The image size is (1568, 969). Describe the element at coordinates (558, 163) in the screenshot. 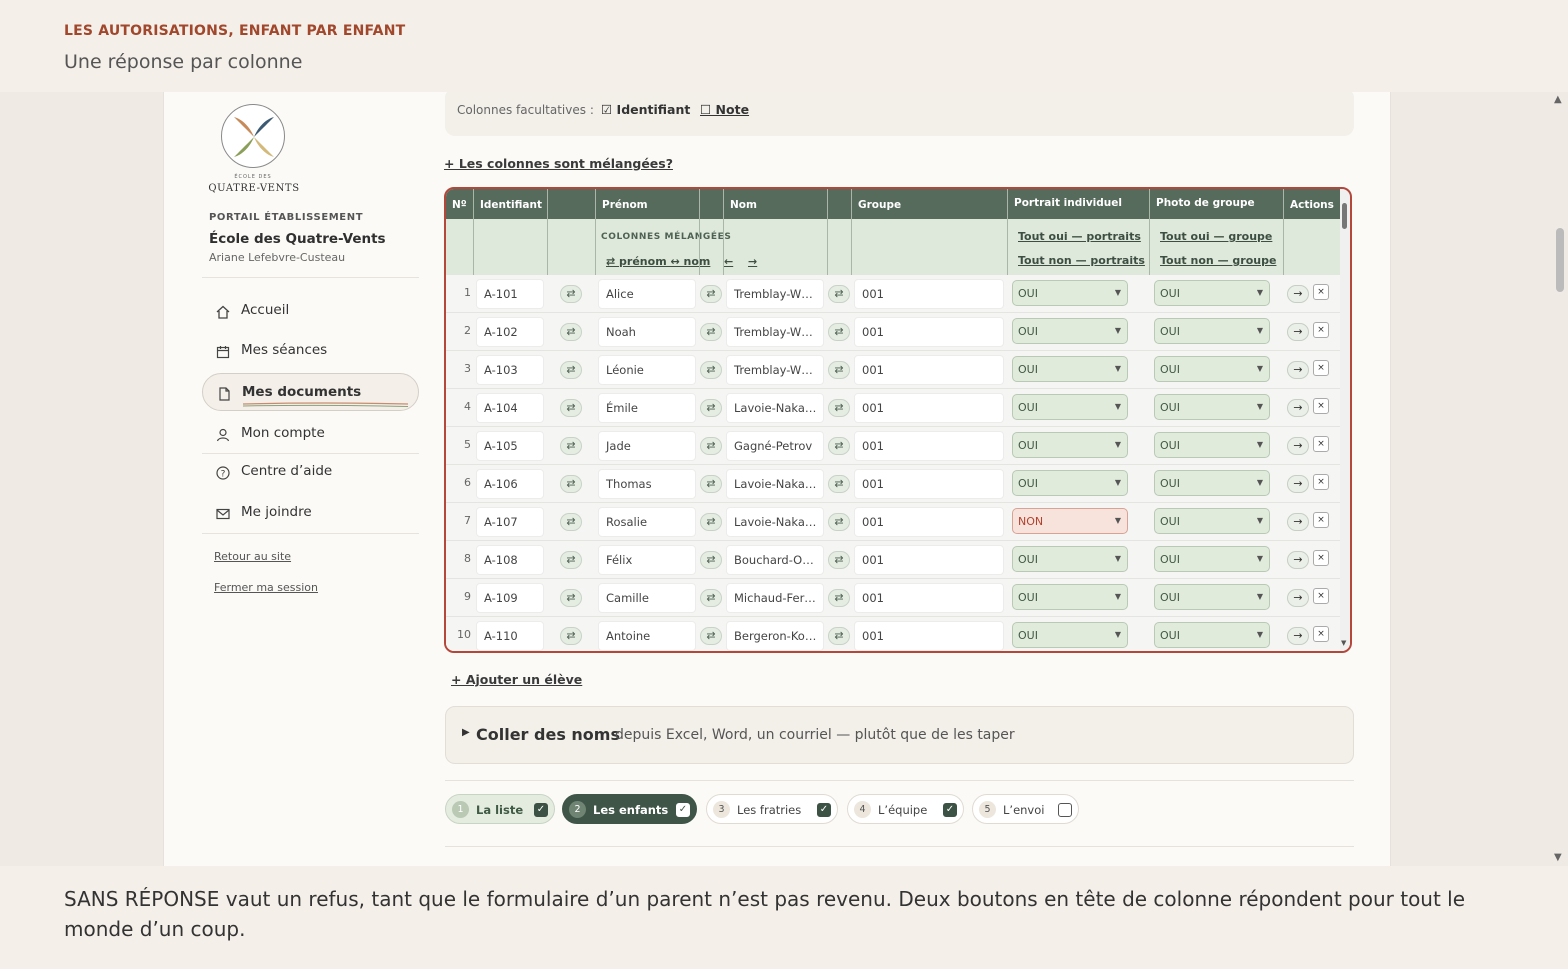

I see `mixed-columns-link: + Les colonnes sont mélangées?` at that location.